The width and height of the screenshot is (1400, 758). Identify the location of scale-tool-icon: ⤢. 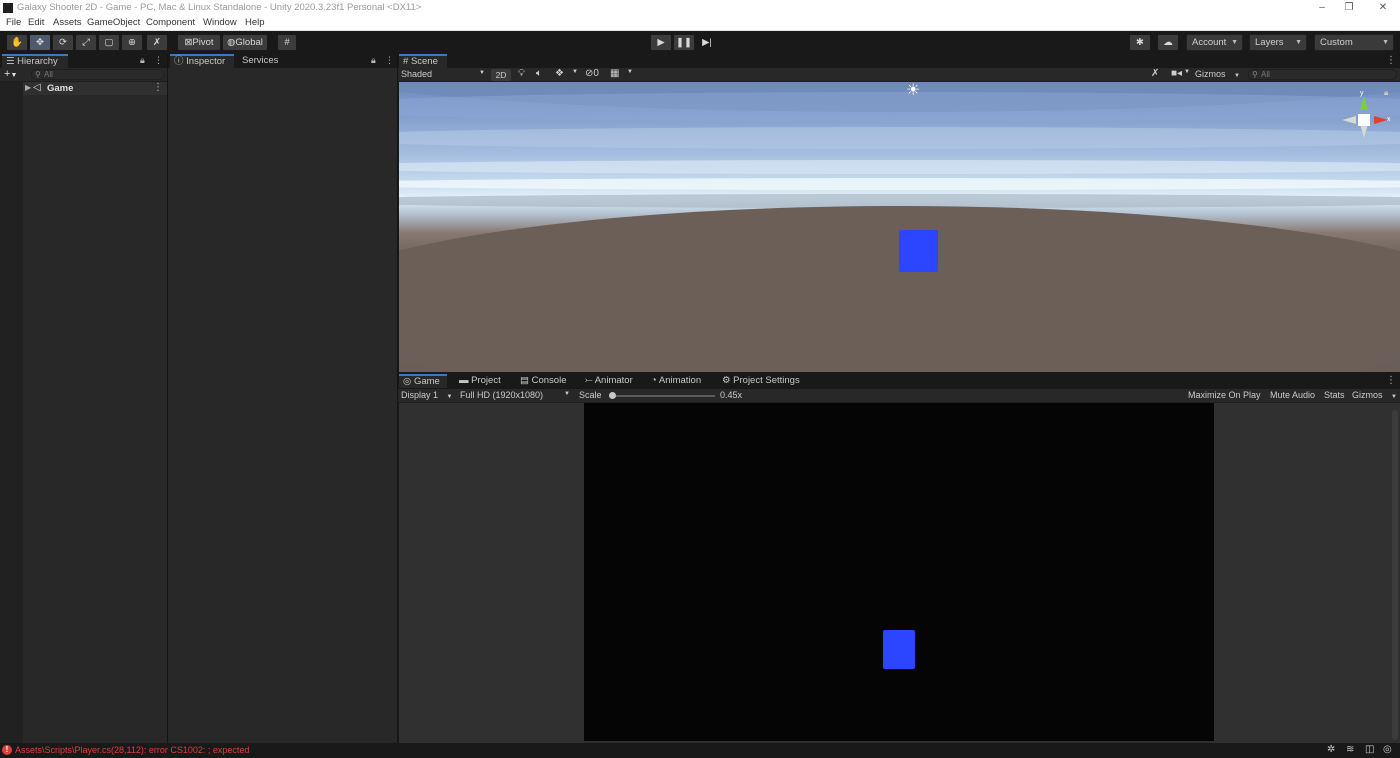
(86, 42).